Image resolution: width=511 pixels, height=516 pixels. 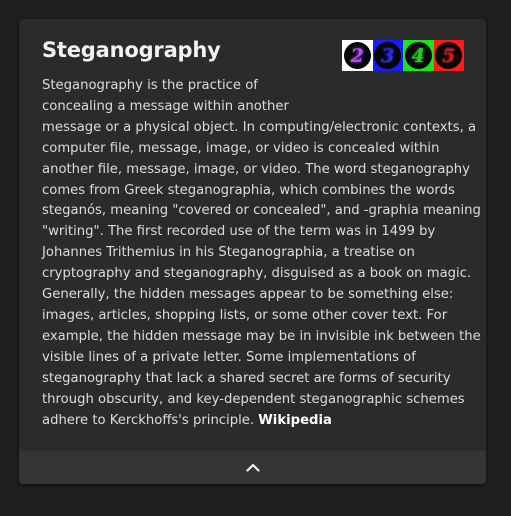 I want to click on steganography-example-2-icon: 2, so click(x=357, y=55).